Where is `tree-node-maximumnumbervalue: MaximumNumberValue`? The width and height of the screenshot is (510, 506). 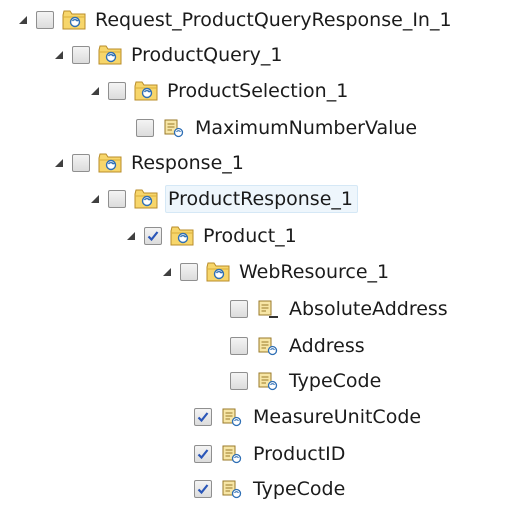
tree-node-maximumnumbervalue: MaximumNumberValue is located at coordinates (278, 128).